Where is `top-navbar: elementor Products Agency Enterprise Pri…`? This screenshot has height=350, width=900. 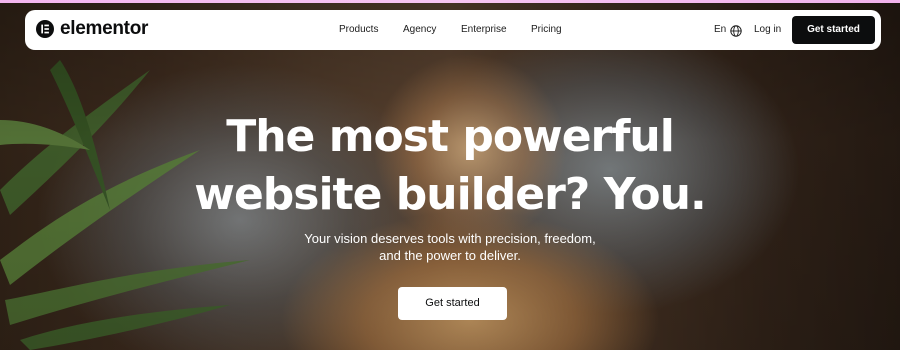 top-navbar: elementor Products Agency Enterprise Pri… is located at coordinates (453, 30).